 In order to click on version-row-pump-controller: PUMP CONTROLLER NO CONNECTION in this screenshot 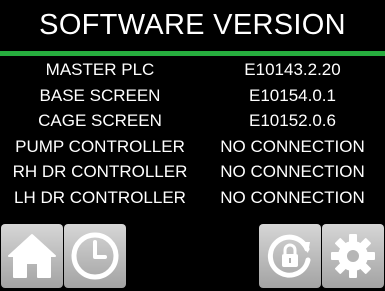, I will do `click(192, 147)`.